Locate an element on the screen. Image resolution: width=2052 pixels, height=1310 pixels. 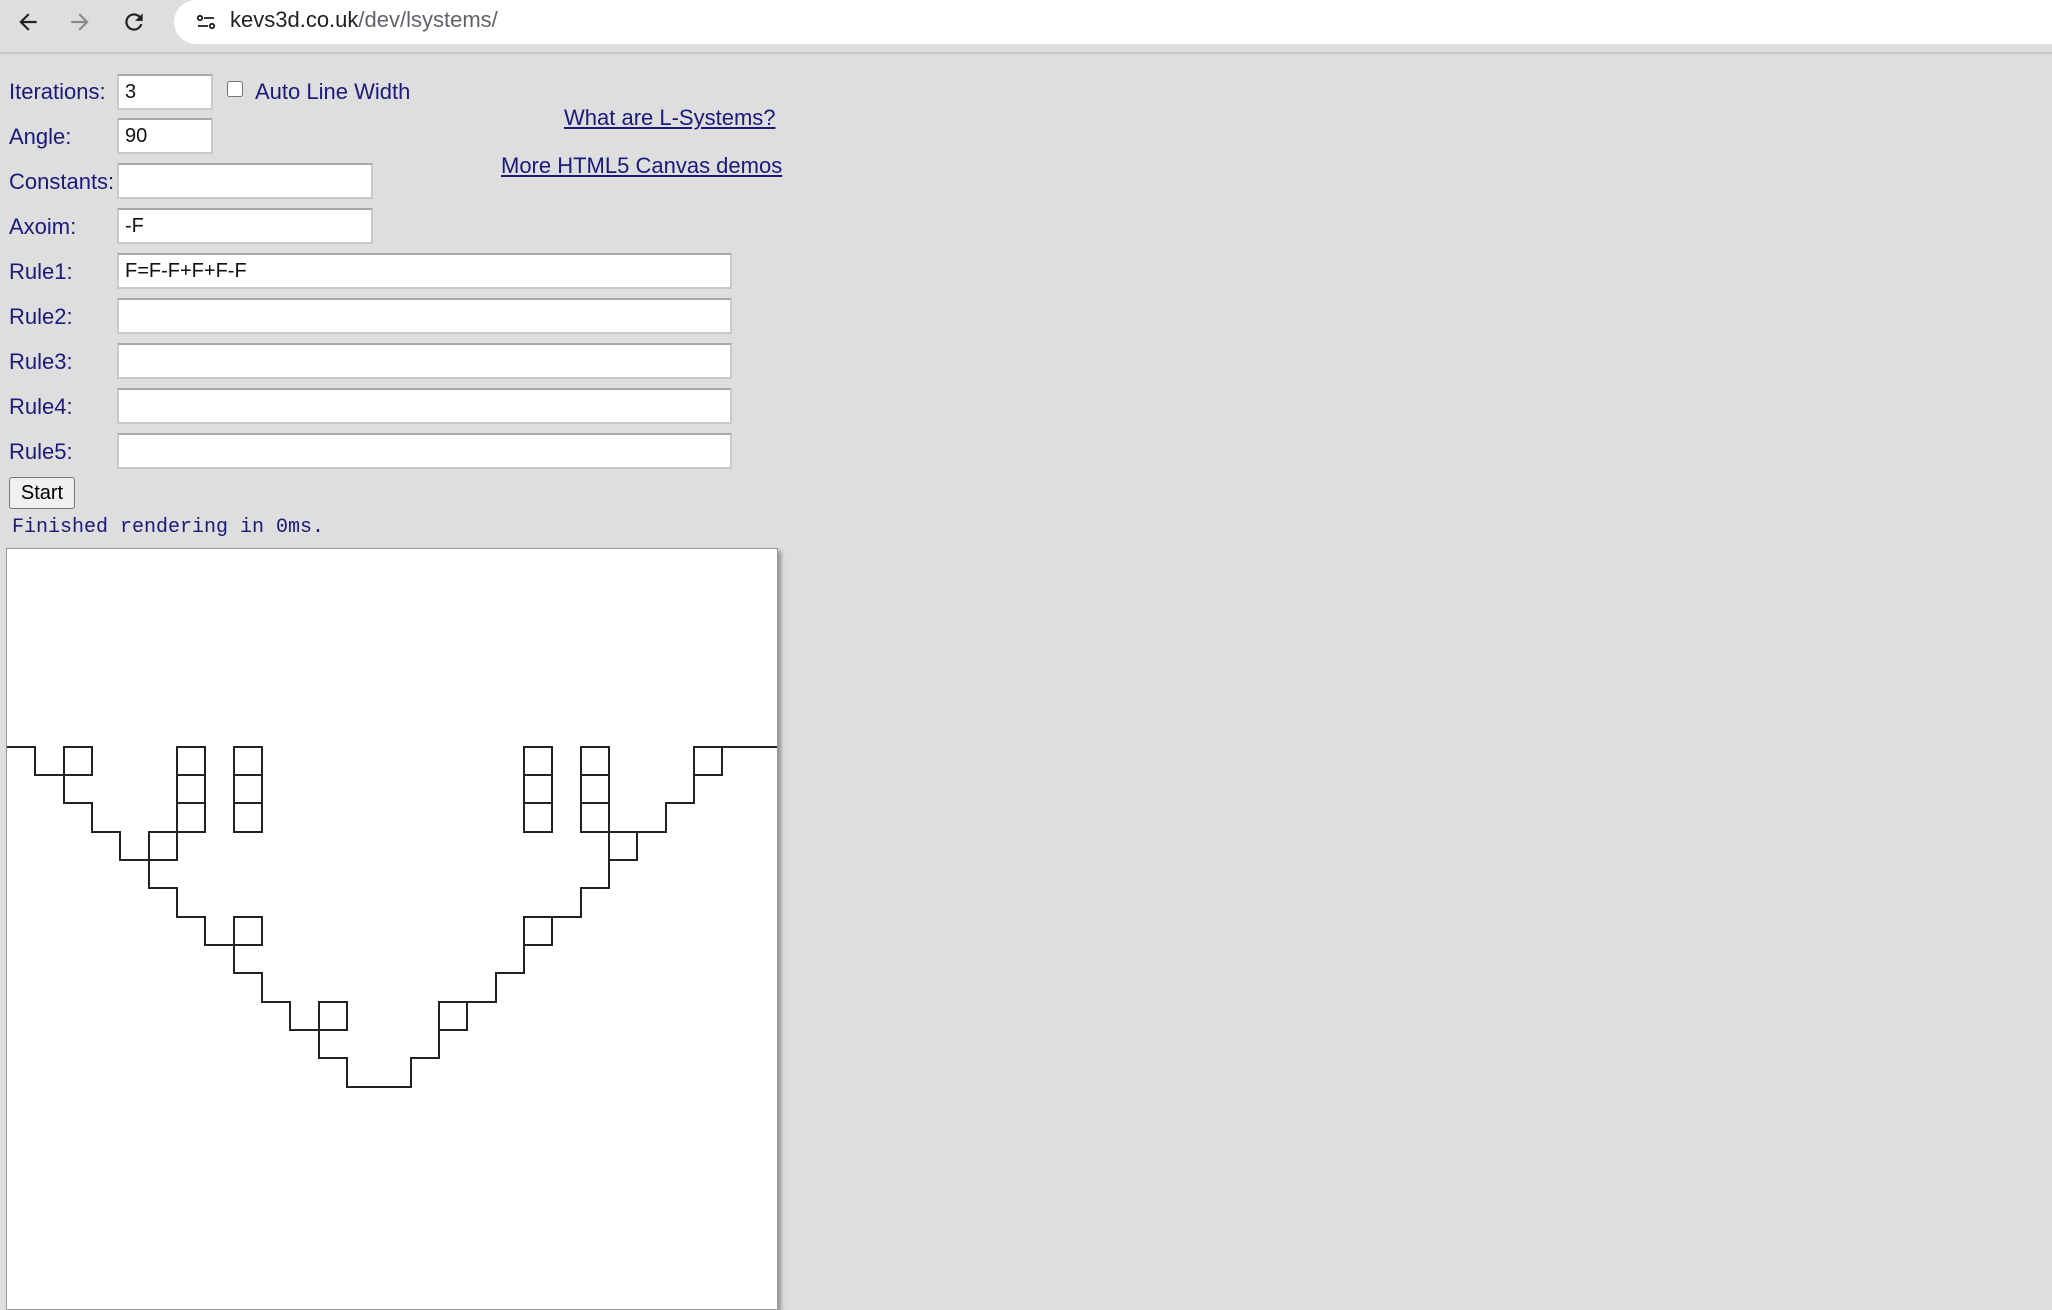
rule3-label: Rule3: is located at coordinates (41, 361).